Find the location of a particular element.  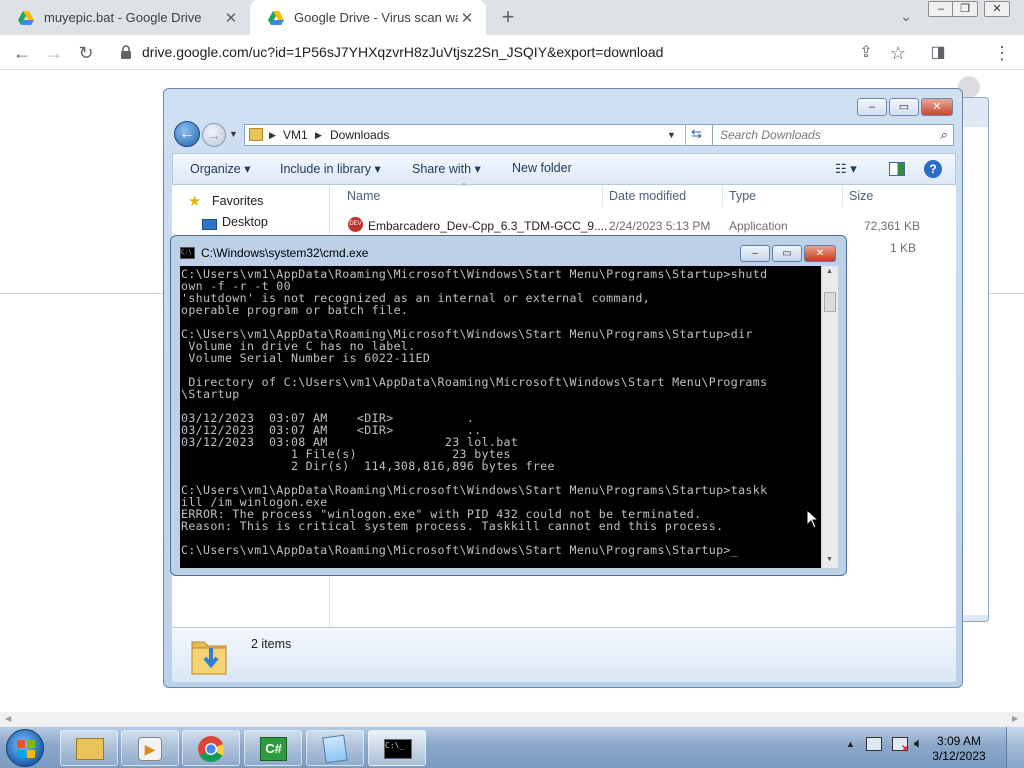

taskbar-explorer is located at coordinates (89, 748).